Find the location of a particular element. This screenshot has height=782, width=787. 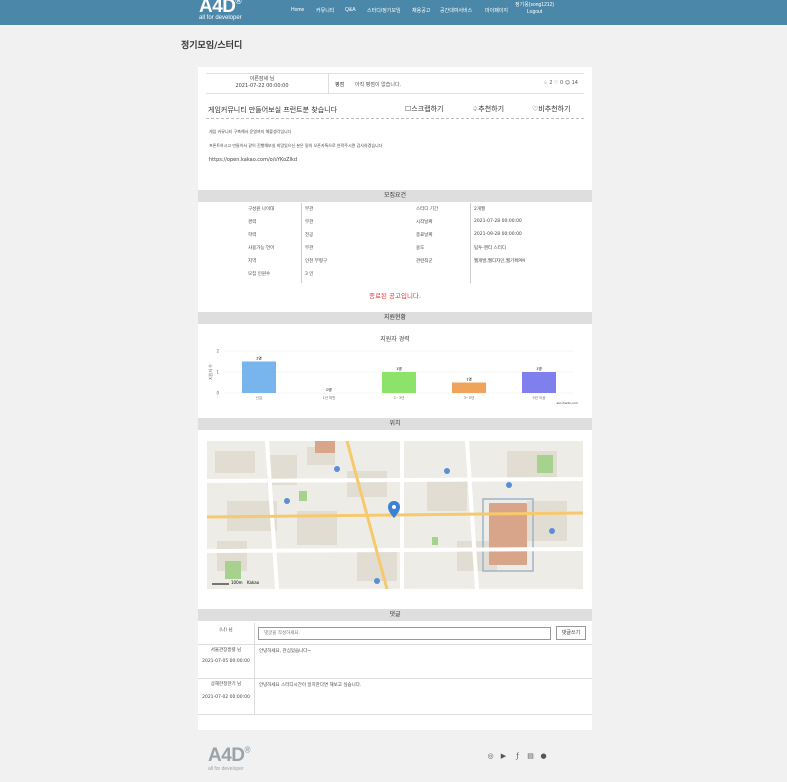

comment-input: 댓글을 작성하세요. is located at coordinates (404, 633).